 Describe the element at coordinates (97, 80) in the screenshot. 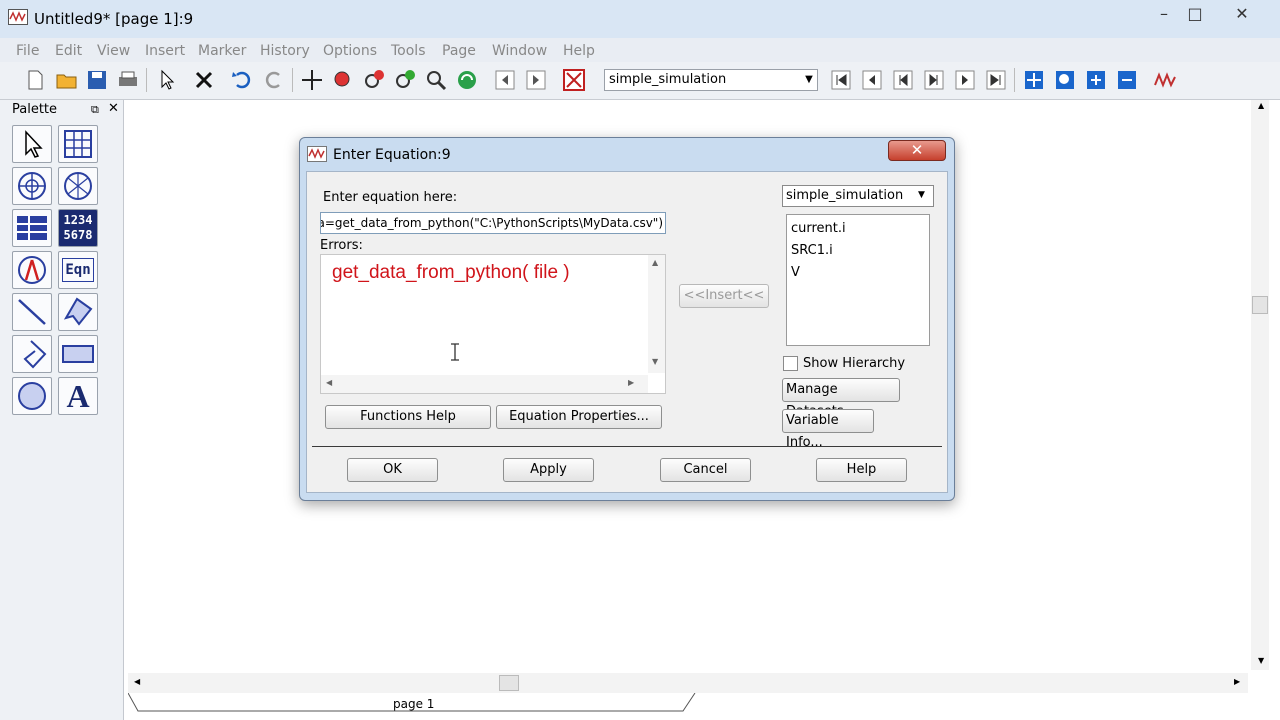

I see `save-icon` at that location.